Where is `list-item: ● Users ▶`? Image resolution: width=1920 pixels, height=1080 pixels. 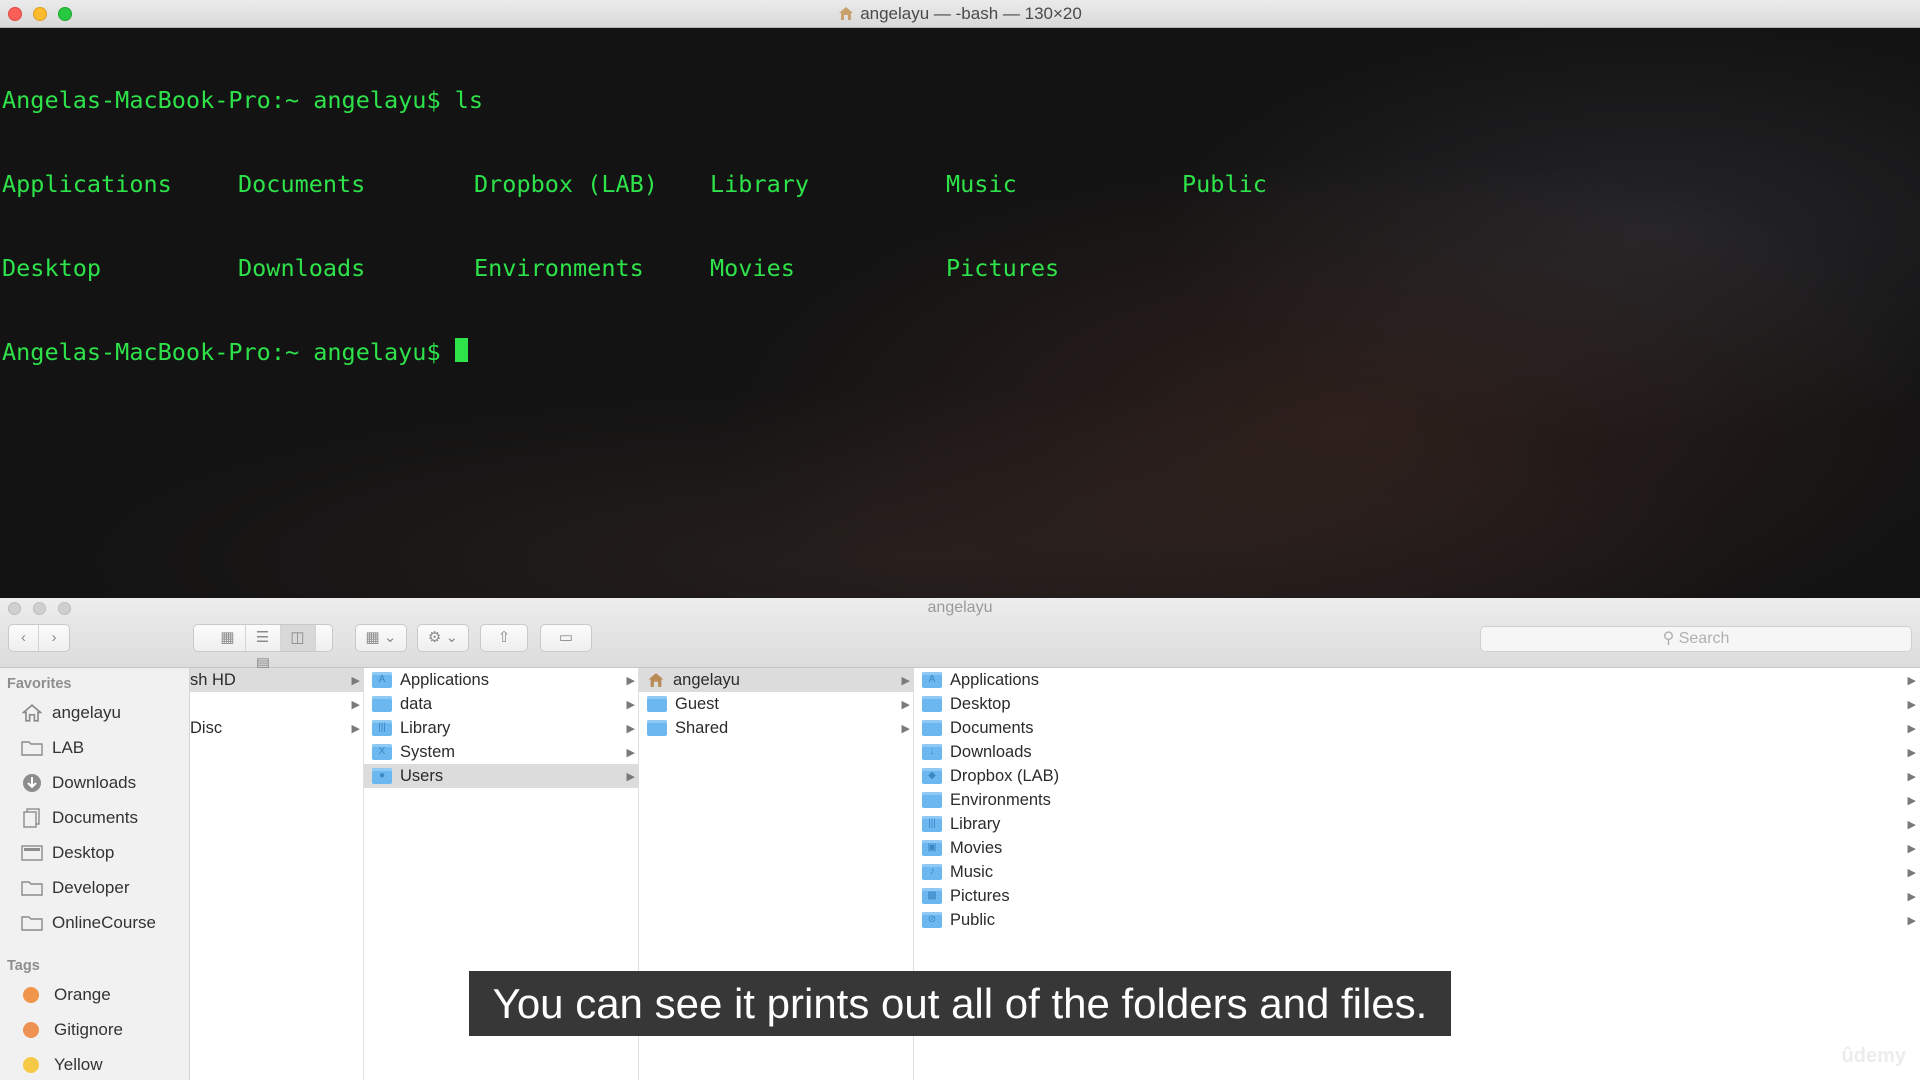
list-item: ● Users ▶ is located at coordinates (501, 776).